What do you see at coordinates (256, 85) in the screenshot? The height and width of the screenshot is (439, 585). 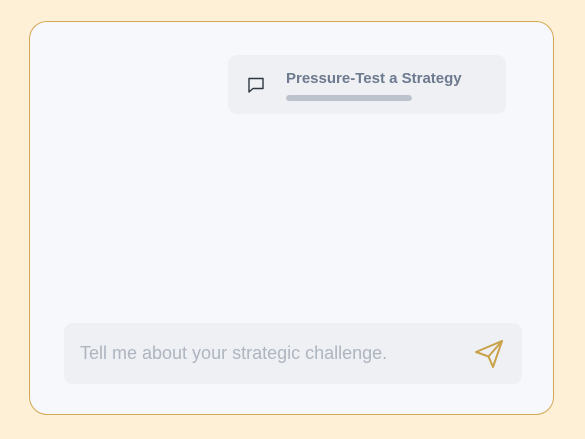 I see `chat-bubble-icon` at bounding box center [256, 85].